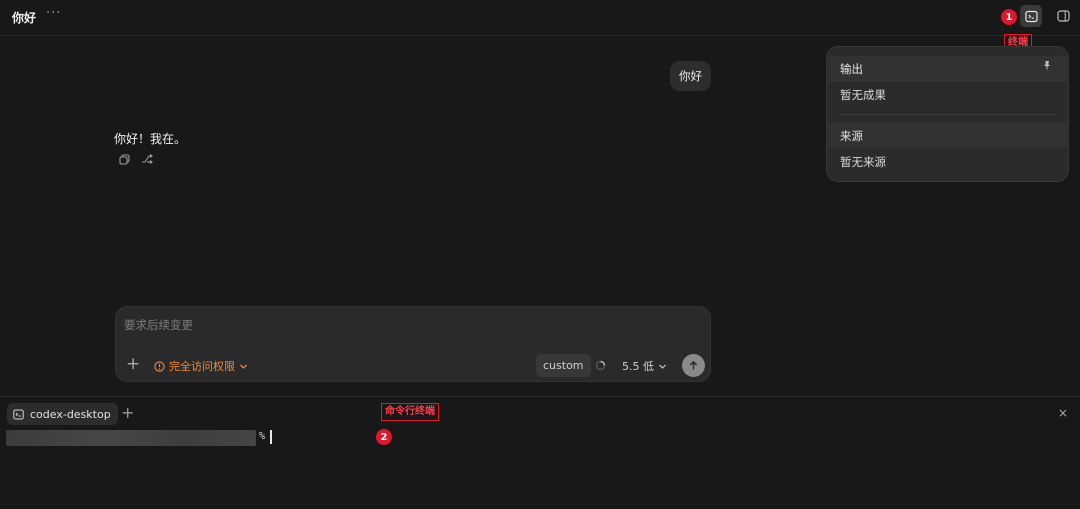 This screenshot has height=509, width=1080. What do you see at coordinates (271, 437) in the screenshot?
I see `terminal-cursor` at bounding box center [271, 437].